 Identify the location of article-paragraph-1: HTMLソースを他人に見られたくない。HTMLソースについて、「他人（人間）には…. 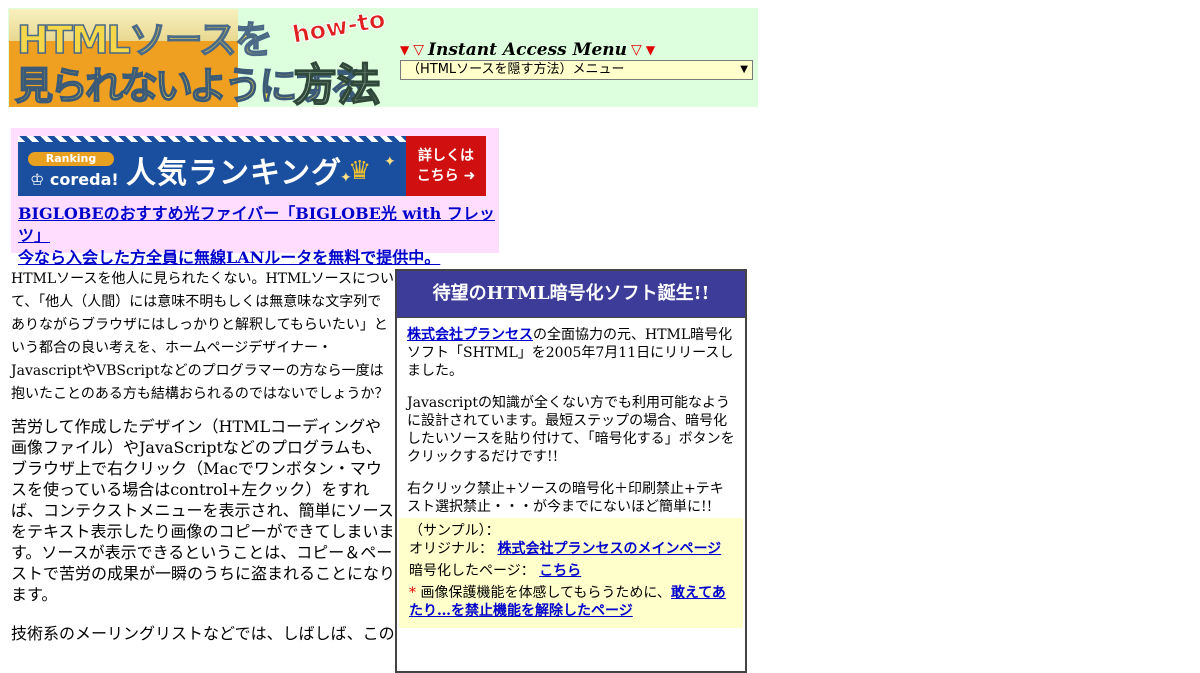
(202, 336).